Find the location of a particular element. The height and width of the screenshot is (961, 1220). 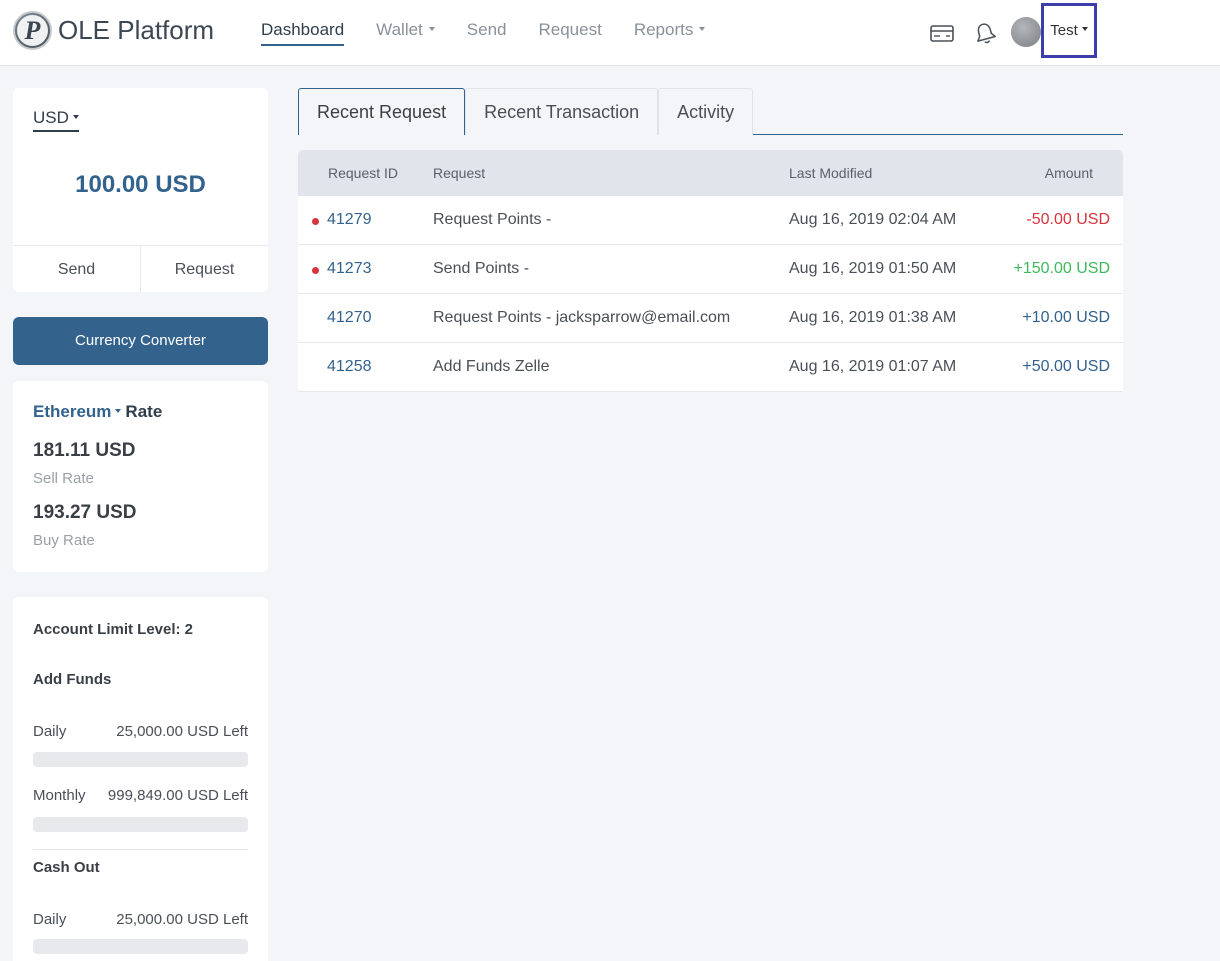

nav-dashboard: Dashboard is located at coordinates (303, 33).